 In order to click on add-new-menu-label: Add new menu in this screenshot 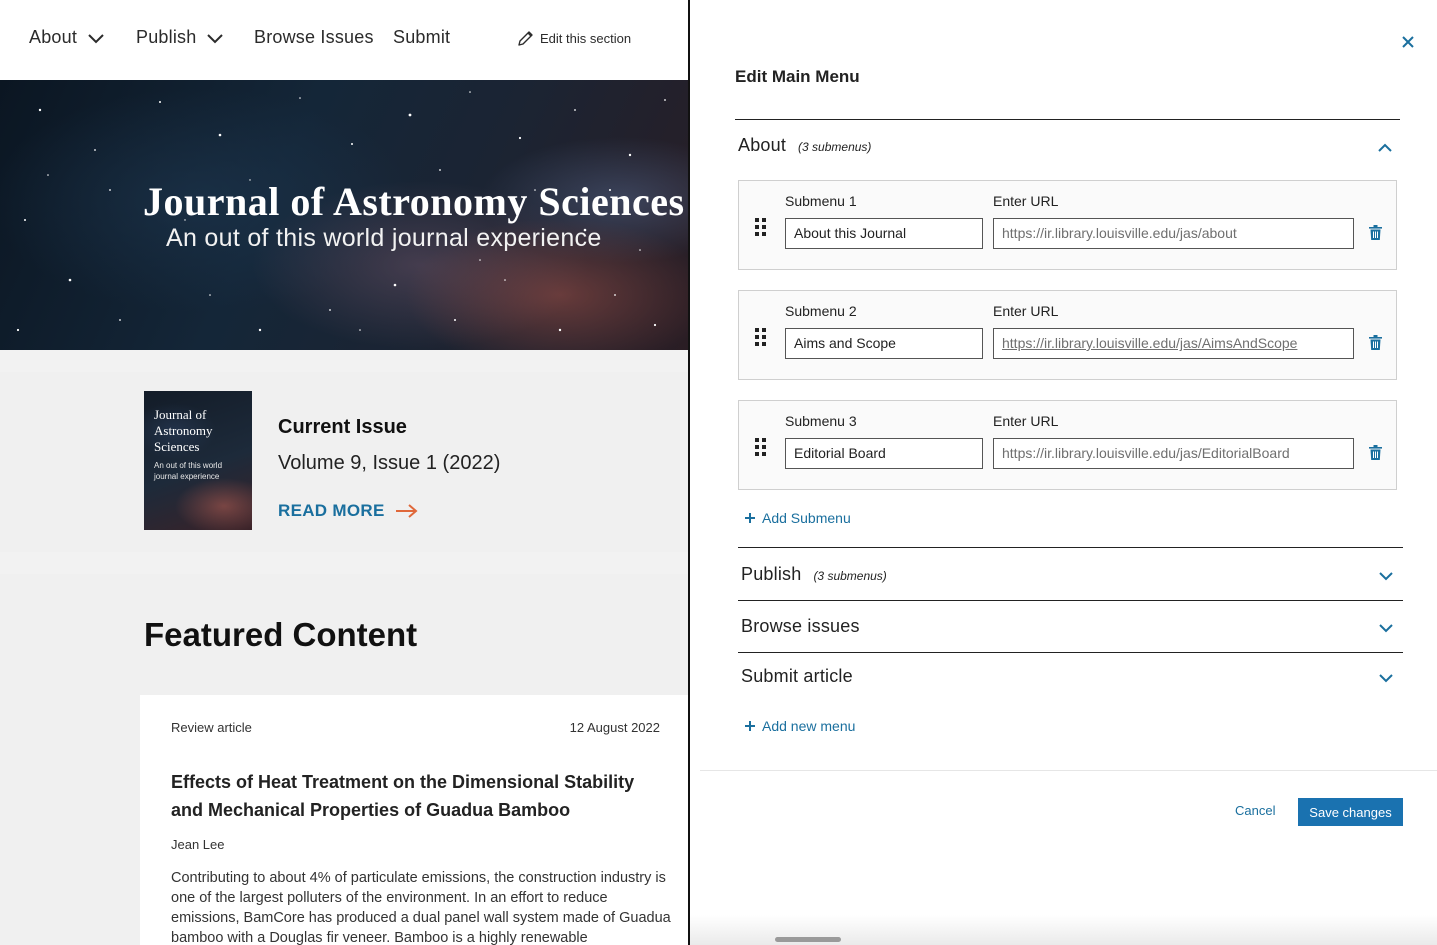, I will do `click(809, 726)`.